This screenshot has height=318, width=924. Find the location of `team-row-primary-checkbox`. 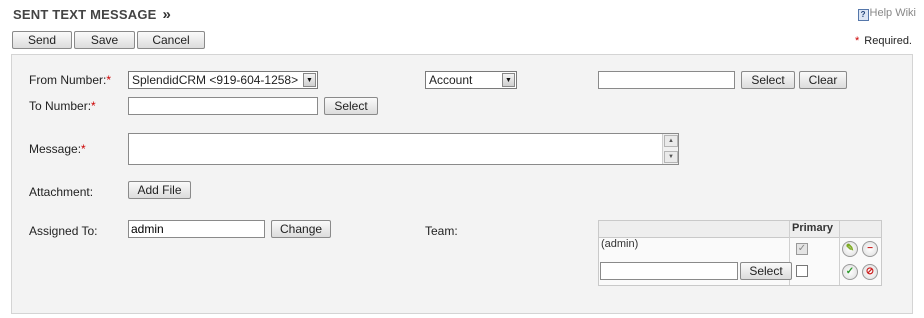

team-row-primary-checkbox is located at coordinates (802, 249).